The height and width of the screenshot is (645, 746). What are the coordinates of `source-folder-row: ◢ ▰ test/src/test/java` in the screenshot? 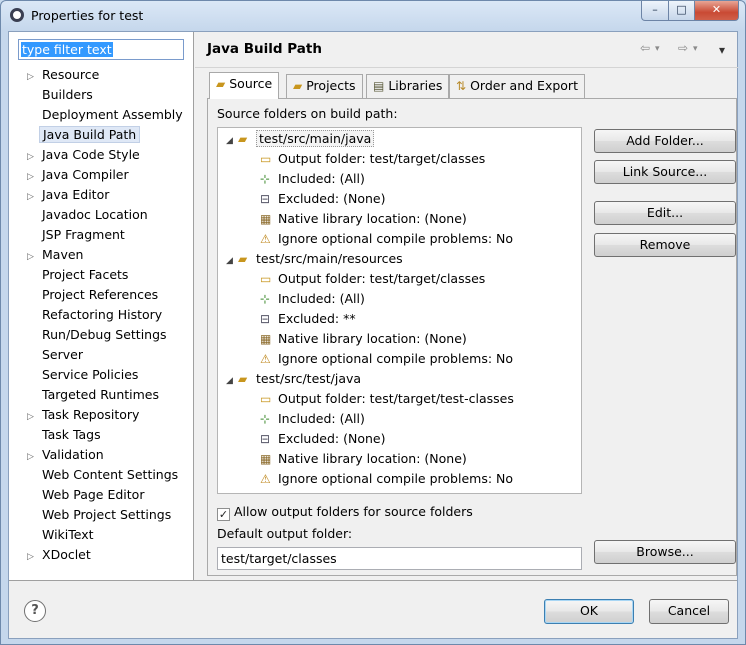 It's located at (293, 379).